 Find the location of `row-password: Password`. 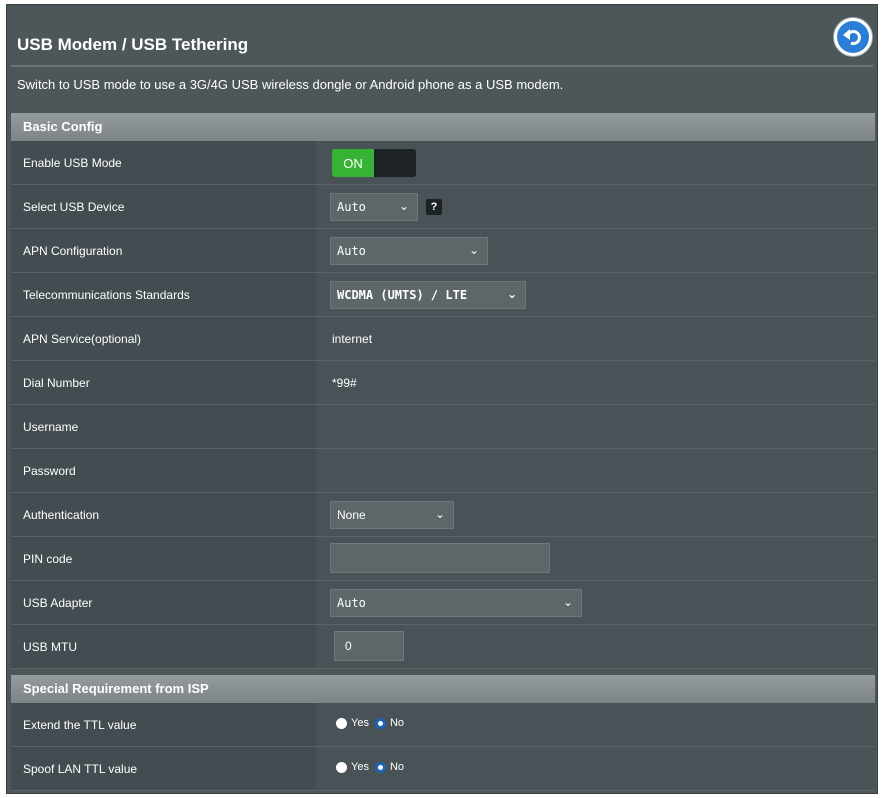

row-password: Password is located at coordinates (443, 471).